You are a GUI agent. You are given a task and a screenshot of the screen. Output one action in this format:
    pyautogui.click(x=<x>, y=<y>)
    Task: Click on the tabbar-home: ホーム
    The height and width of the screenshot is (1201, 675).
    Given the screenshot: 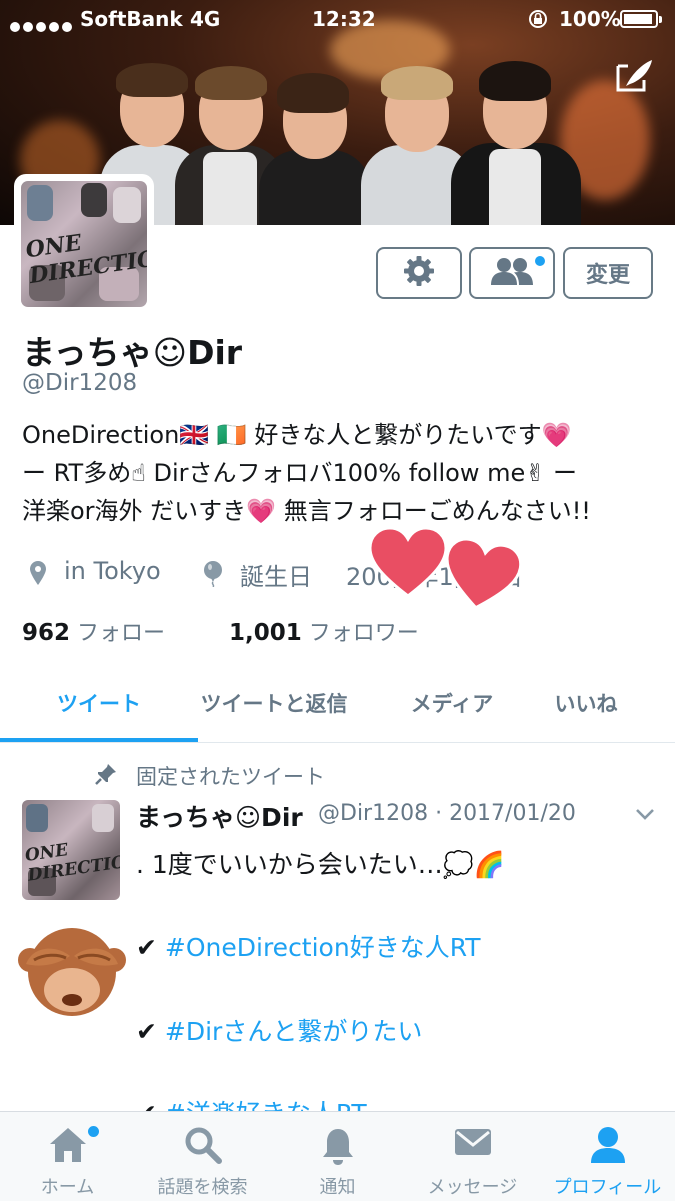 What is the action you would take?
    pyautogui.click(x=67, y=1156)
    